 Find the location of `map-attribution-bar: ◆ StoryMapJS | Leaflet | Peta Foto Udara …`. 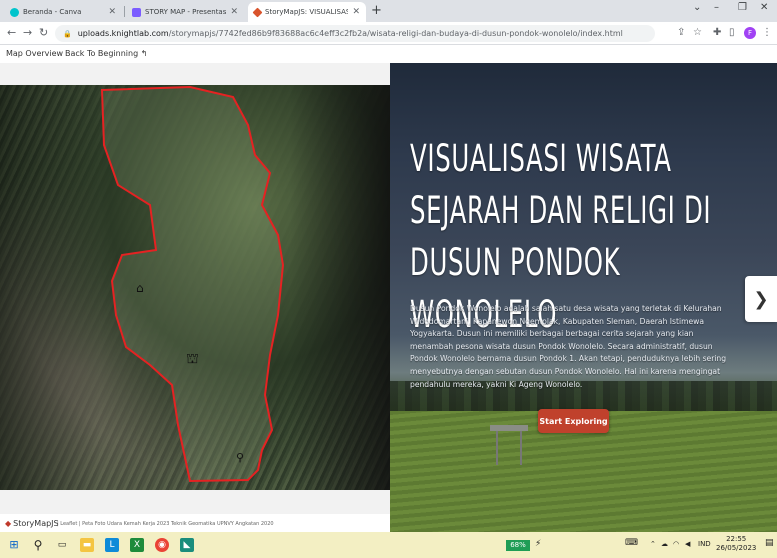

map-attribution-bar: ◆ StoryMapJS | Leaflet | Peta Foto Udara … is located at coordinates (195, 523).